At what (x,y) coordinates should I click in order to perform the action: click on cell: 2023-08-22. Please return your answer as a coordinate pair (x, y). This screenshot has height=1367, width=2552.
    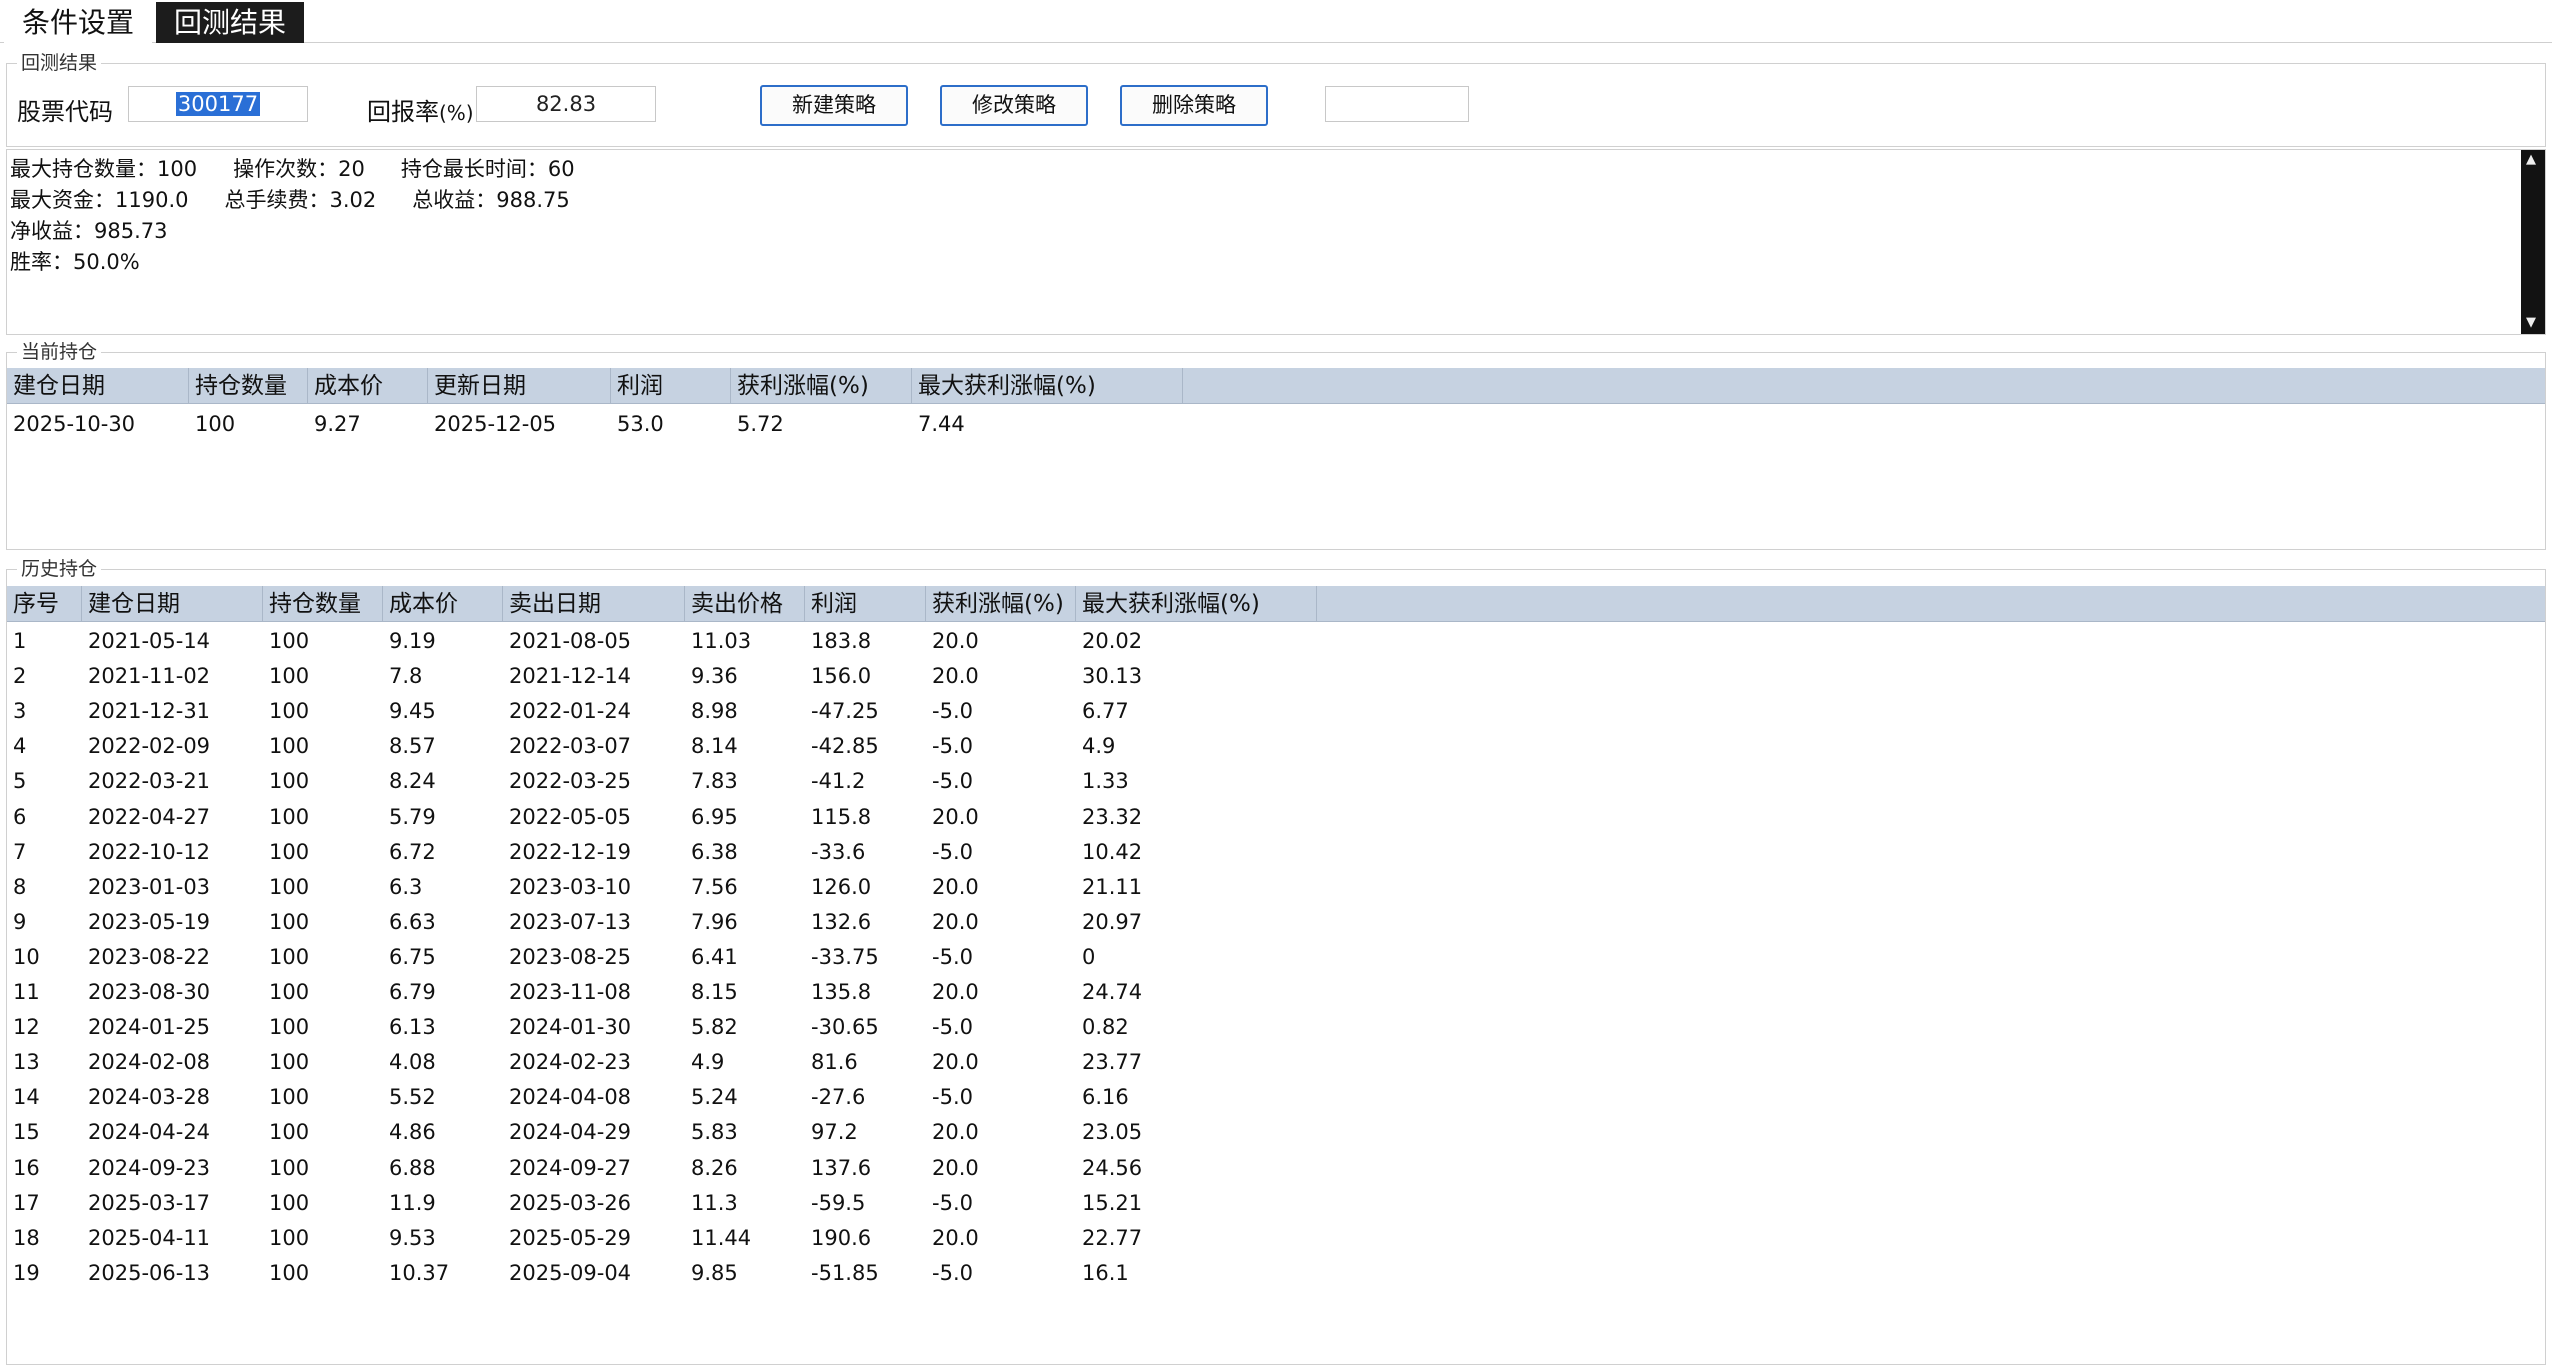
    Looking at the image, I should click on (149, 956).